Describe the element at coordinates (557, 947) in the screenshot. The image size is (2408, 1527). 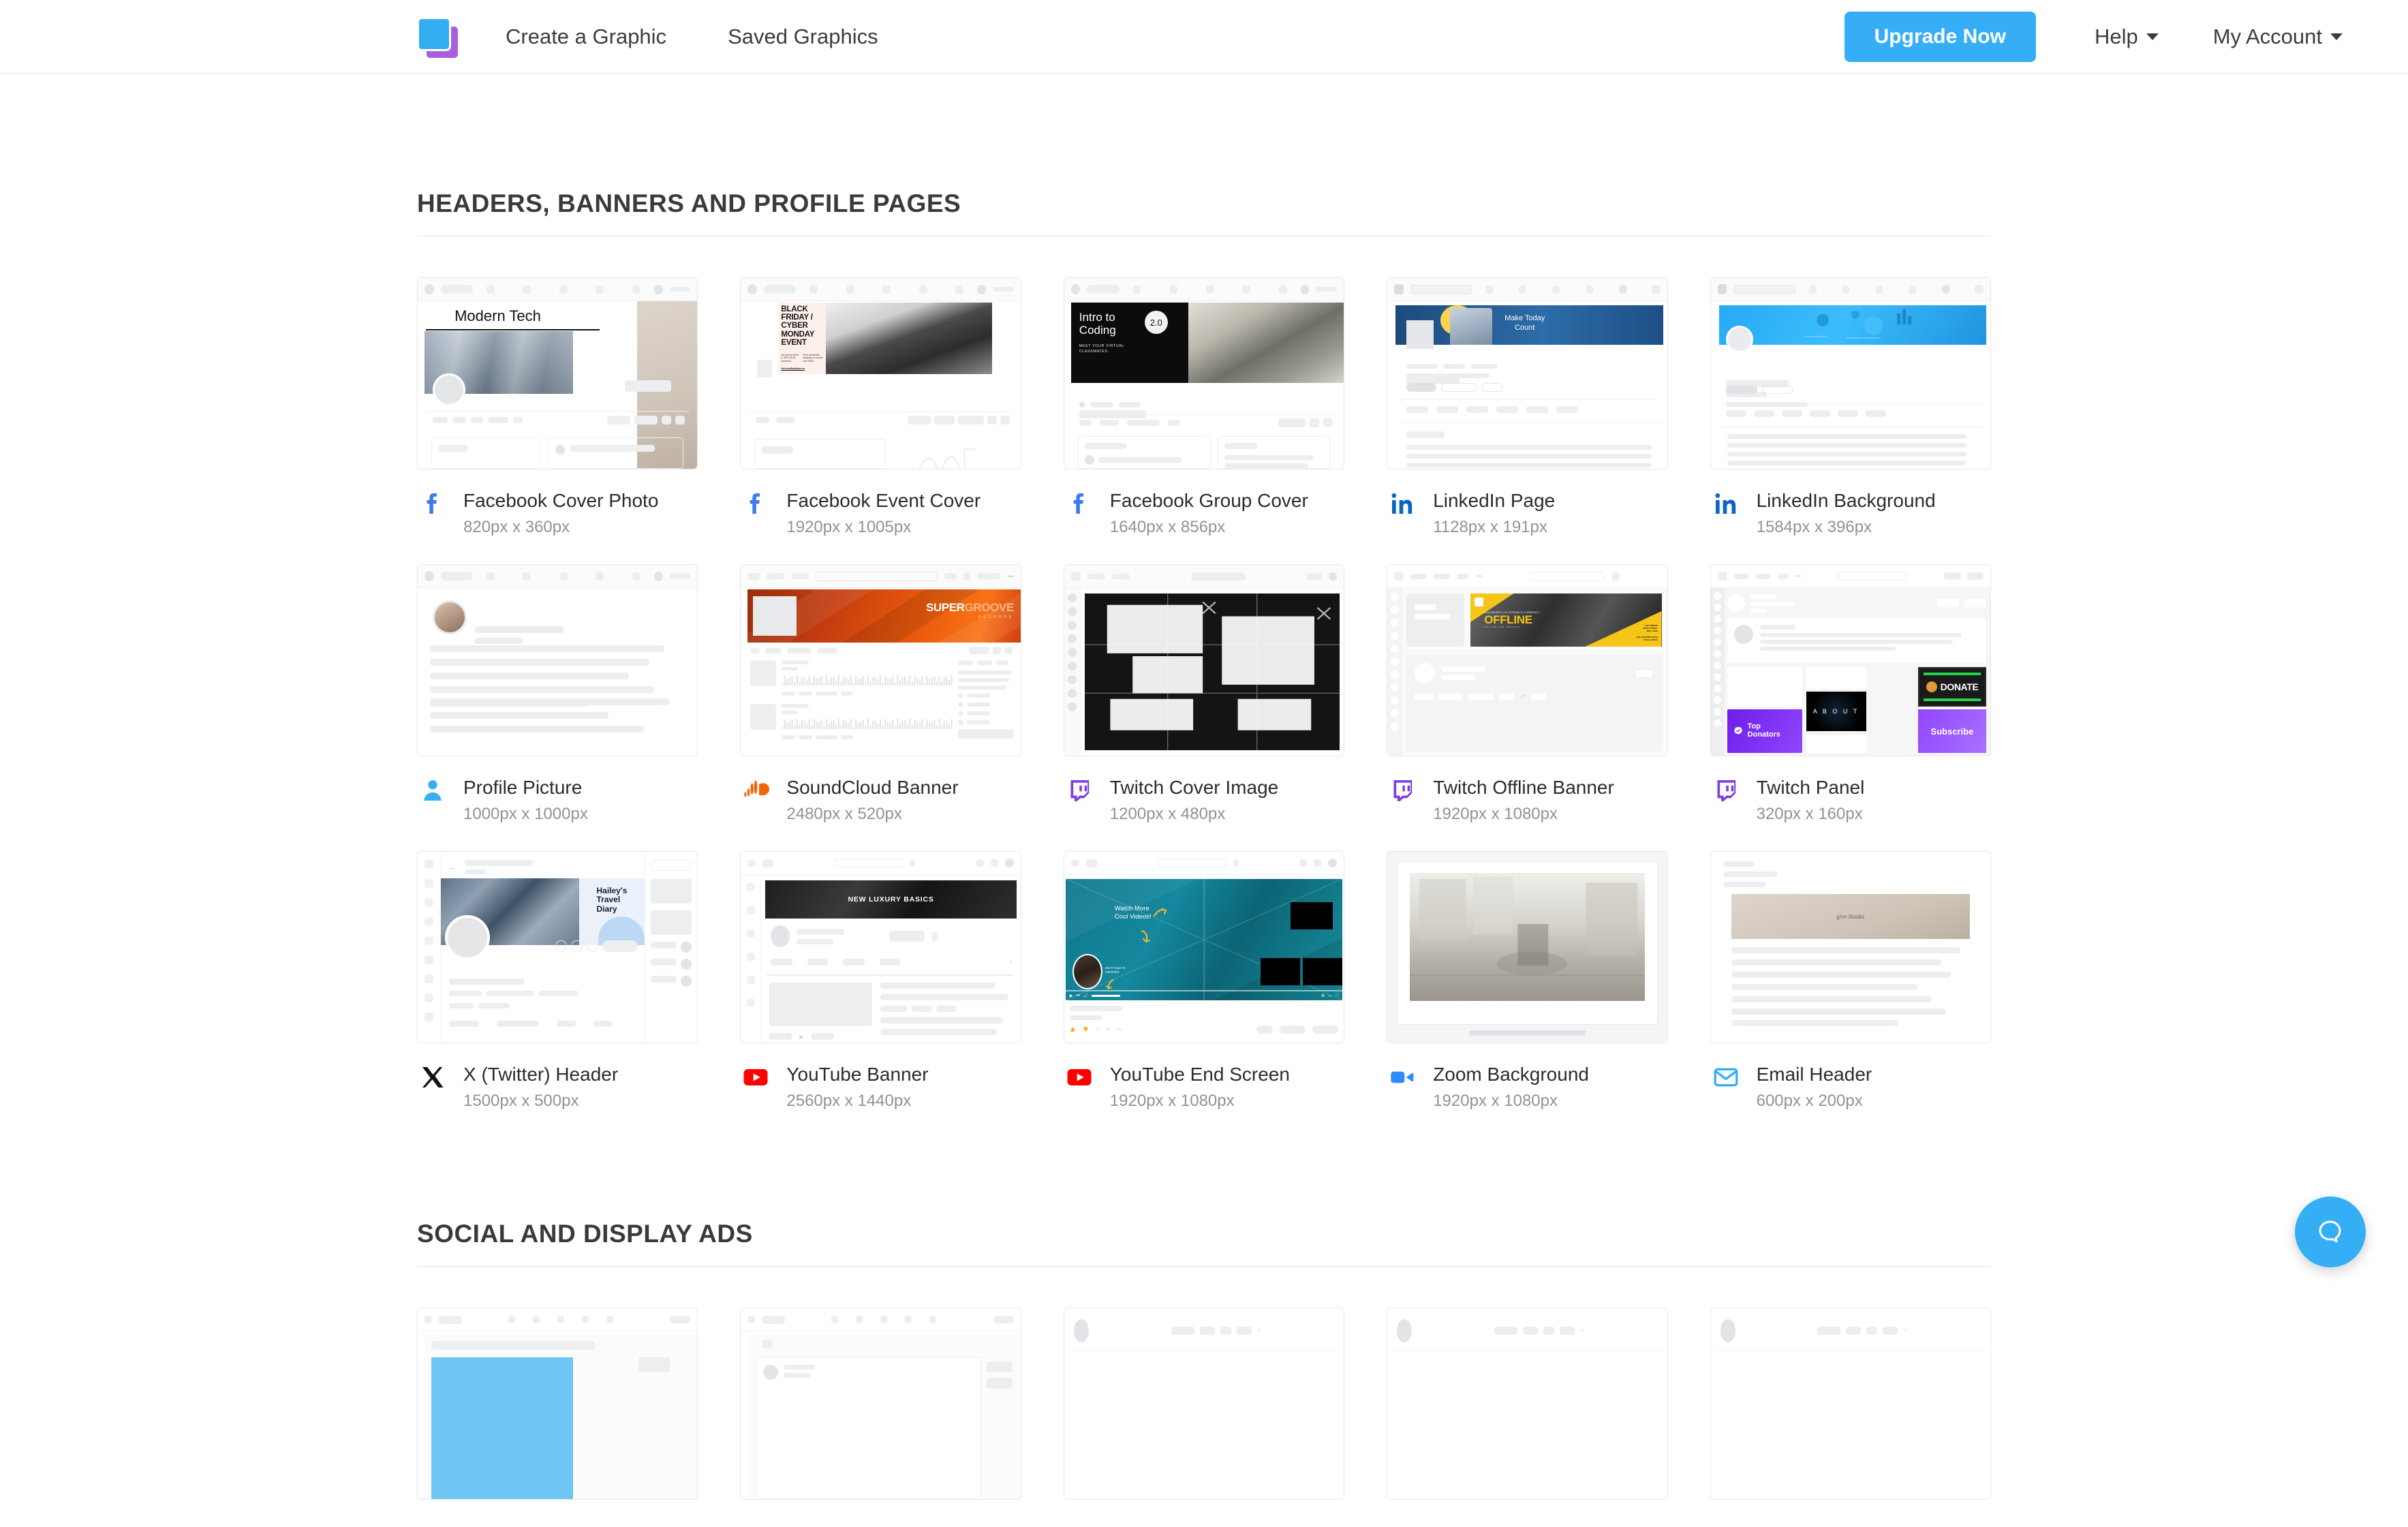
I see `template-thumbnail: ← Hailey's Travel Diary` at that location.